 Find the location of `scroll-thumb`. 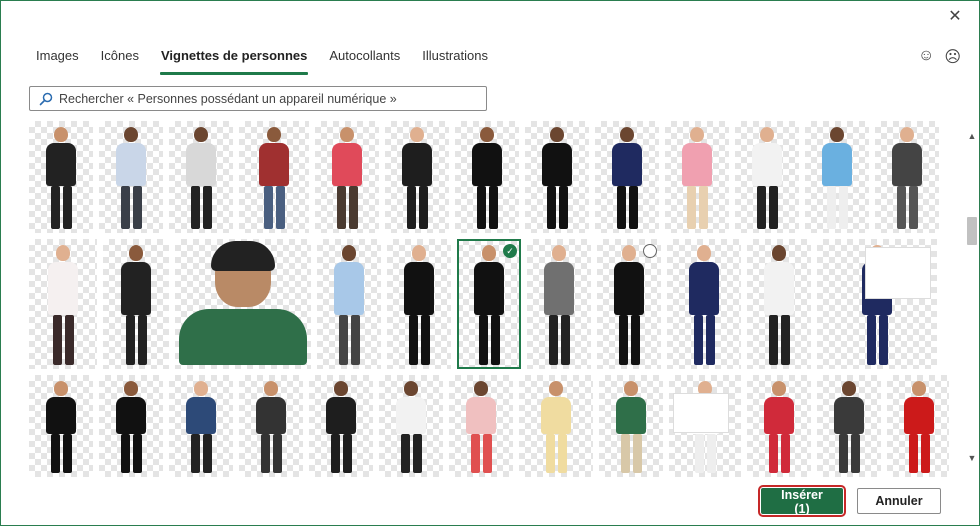

scroll-thumb is located at coordinates (972, 231).